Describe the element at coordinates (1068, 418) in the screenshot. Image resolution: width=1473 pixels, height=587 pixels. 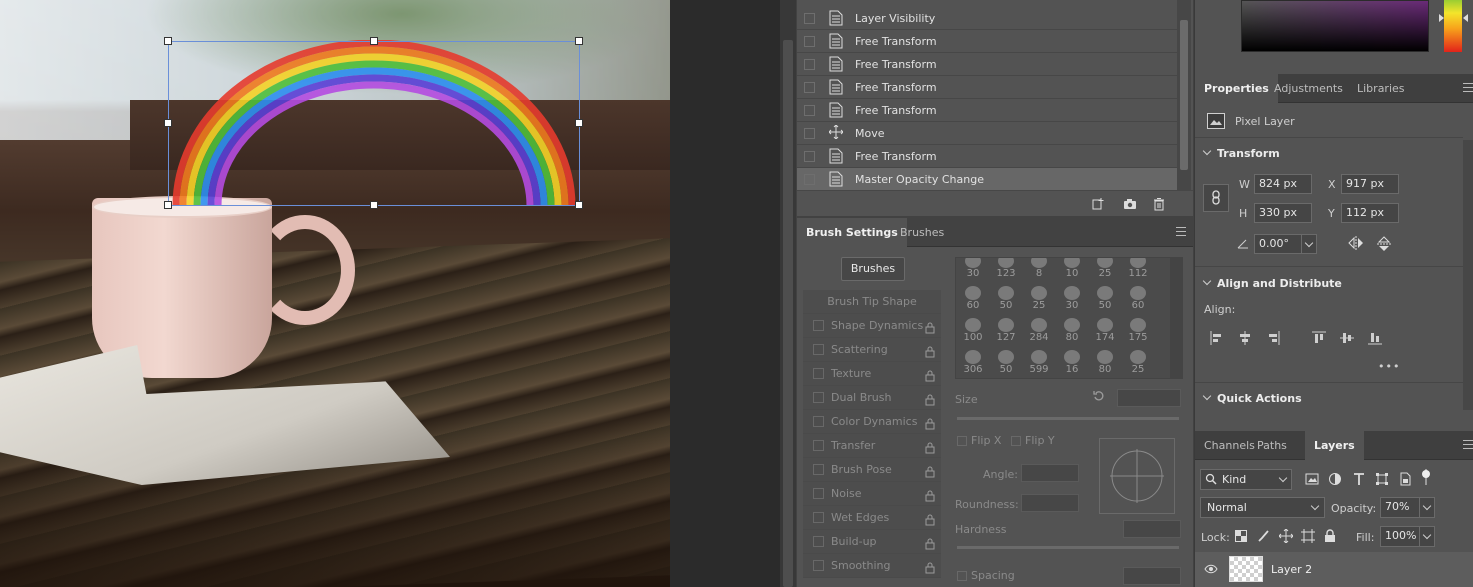
I see `size-slider` at that location.